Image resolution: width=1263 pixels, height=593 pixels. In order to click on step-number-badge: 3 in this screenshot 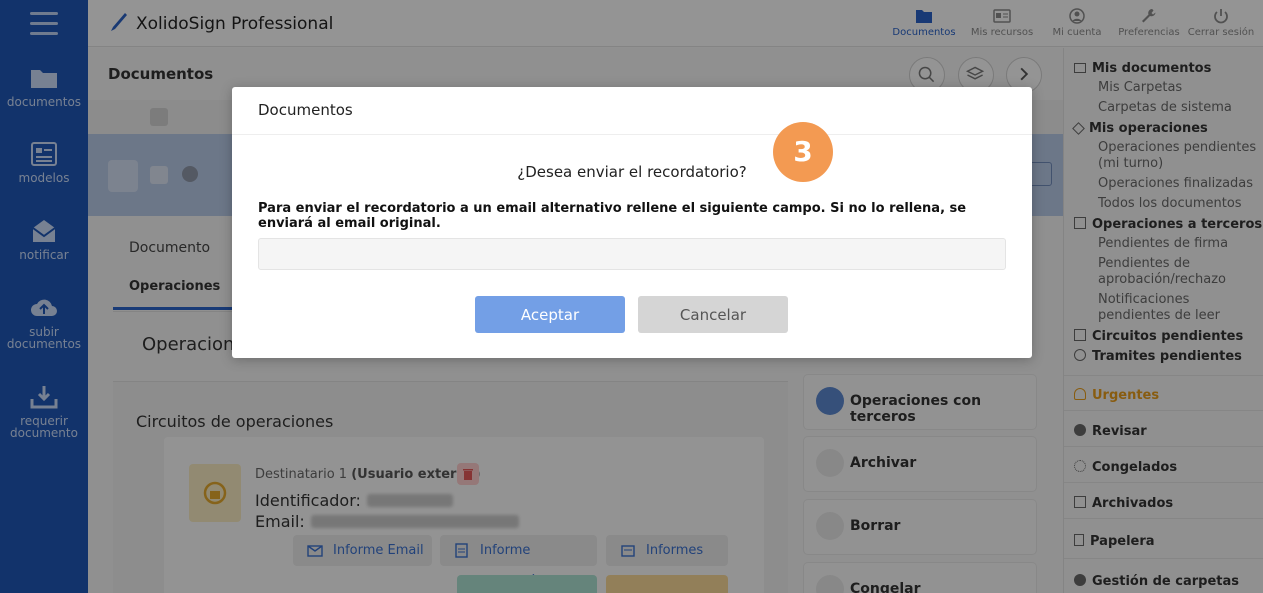, I will do `click(803, 152)`.